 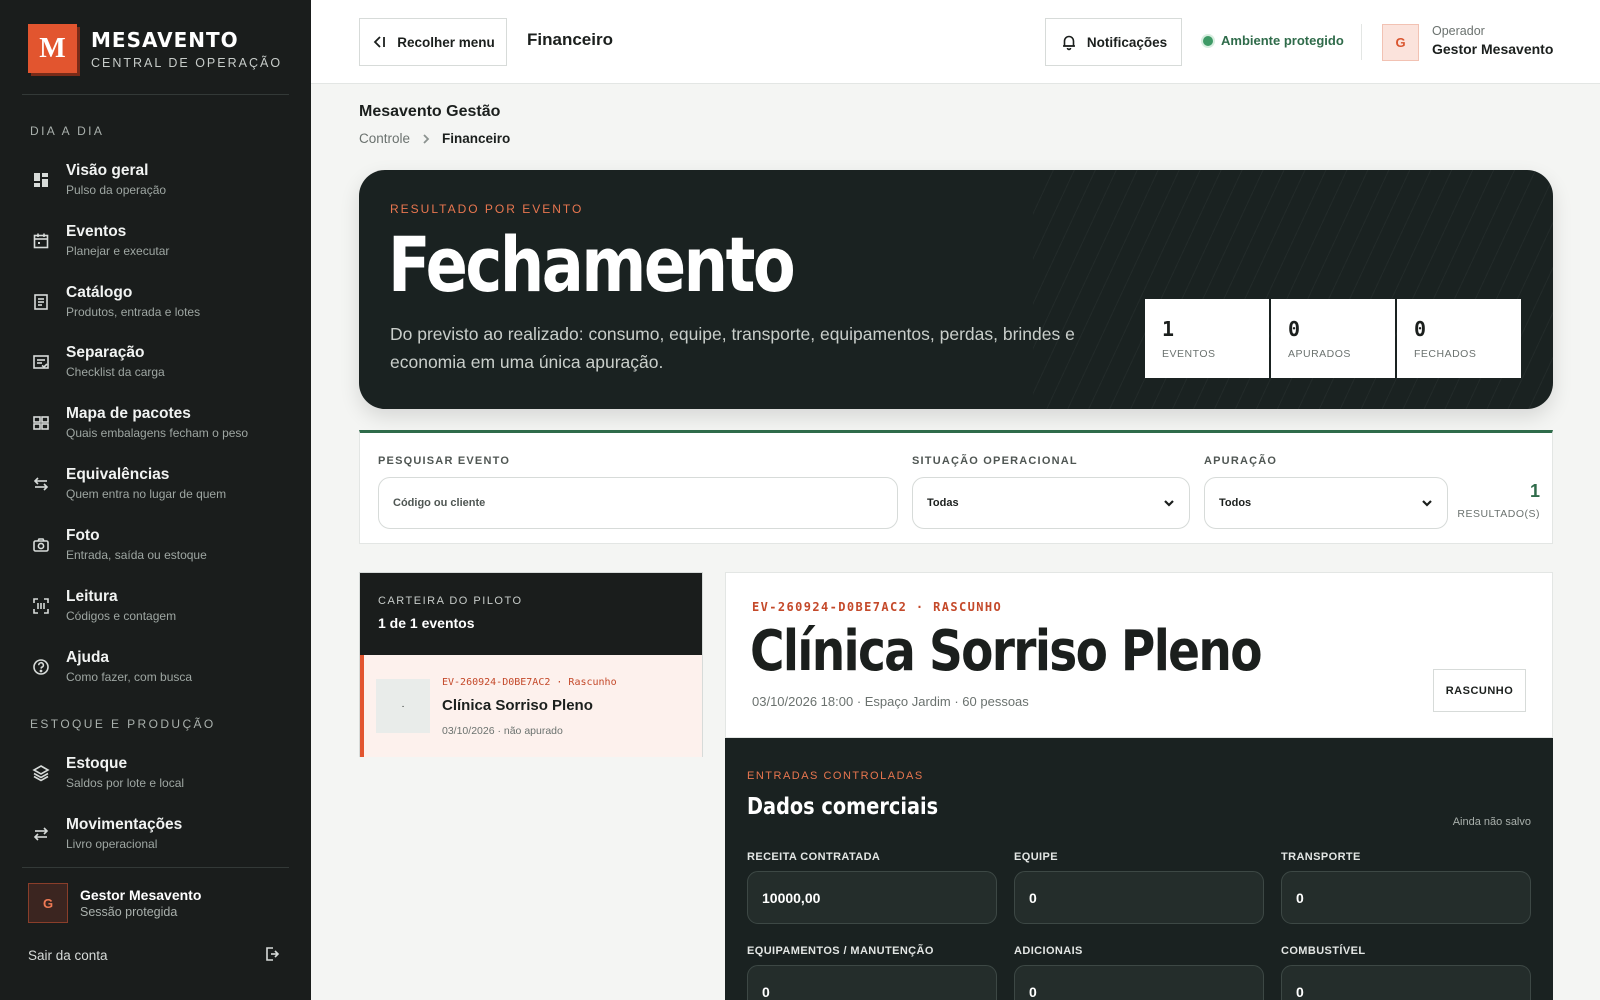 I want to click on user-name: Gestor Mesavento, so click(x=141, y=895).